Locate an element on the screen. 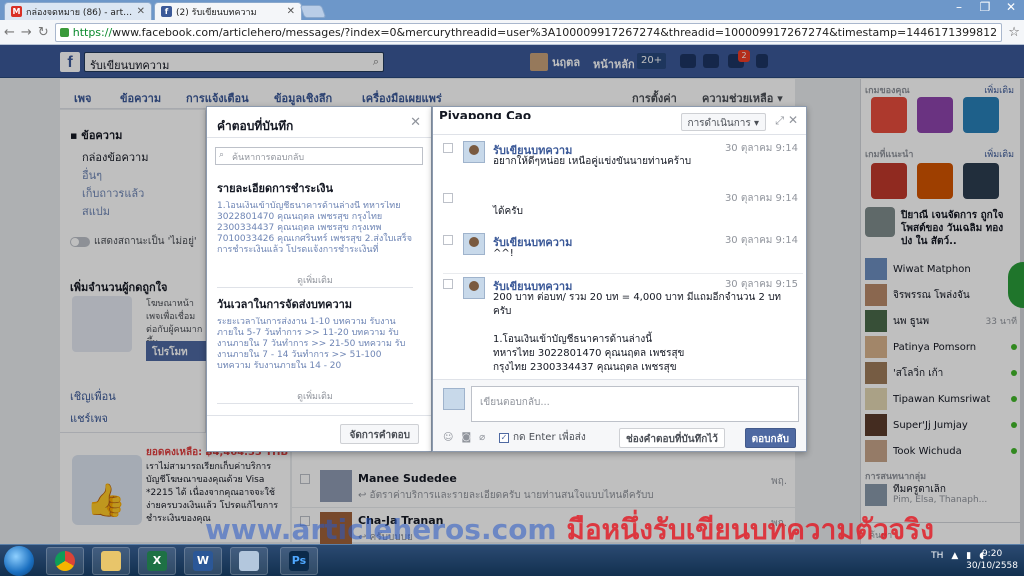 The image size is (1024, 576). forward-icon: → is located at coordinates (26, 32).